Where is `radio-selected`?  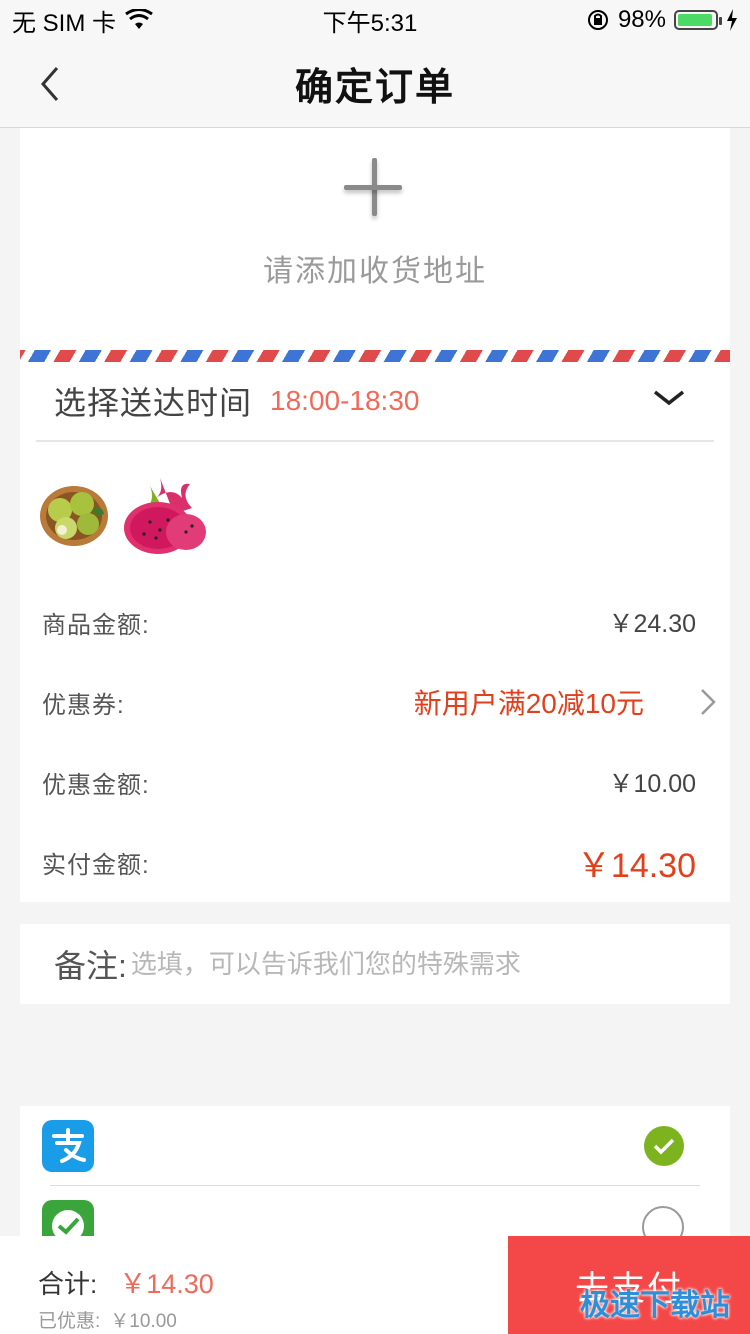
radio-selected is located at coordinates (664, 1146).